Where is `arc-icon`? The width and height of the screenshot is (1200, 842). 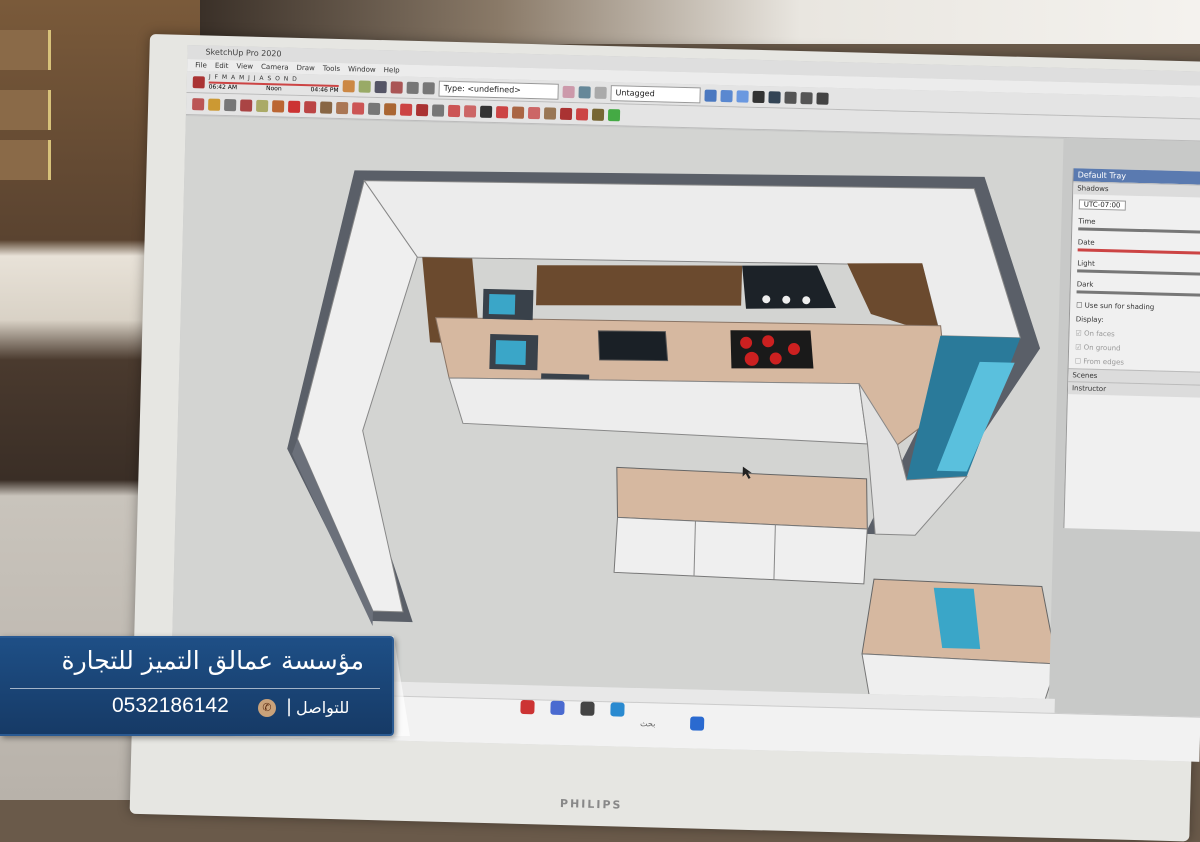
arc-icon is located at coordinates (214, 104).